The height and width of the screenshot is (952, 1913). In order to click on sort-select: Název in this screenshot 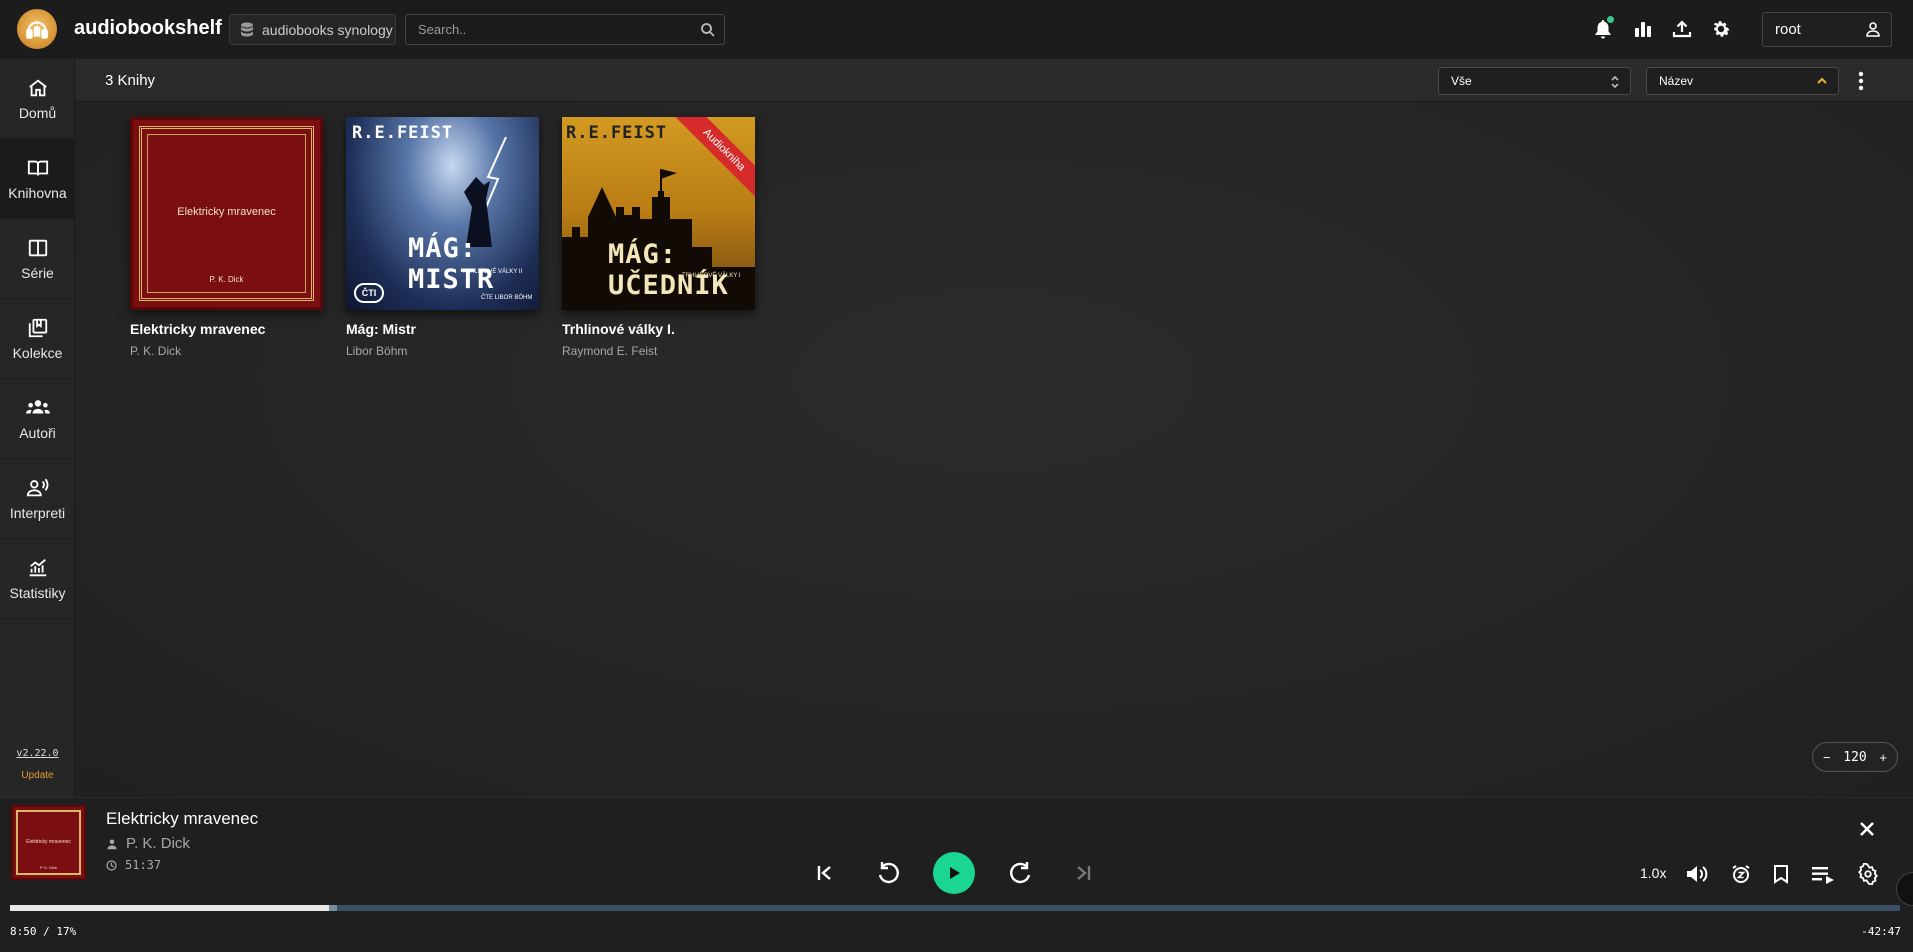, I will do `click(1742, 81)`.